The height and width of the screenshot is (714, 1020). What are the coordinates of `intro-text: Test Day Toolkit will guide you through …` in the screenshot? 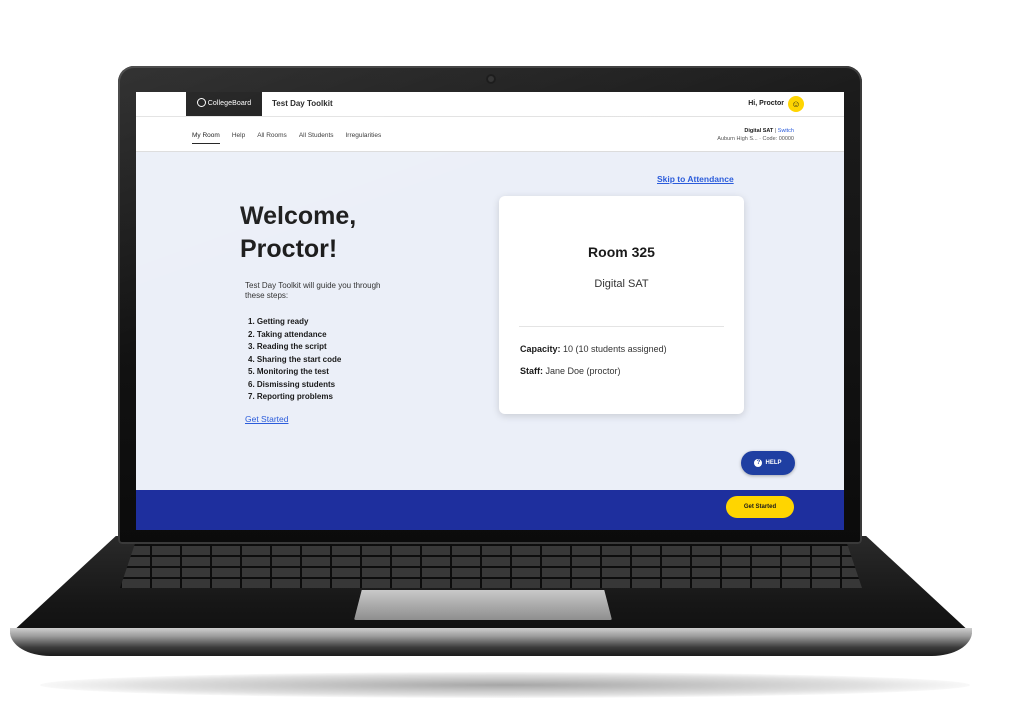 It's located at (313, 290).